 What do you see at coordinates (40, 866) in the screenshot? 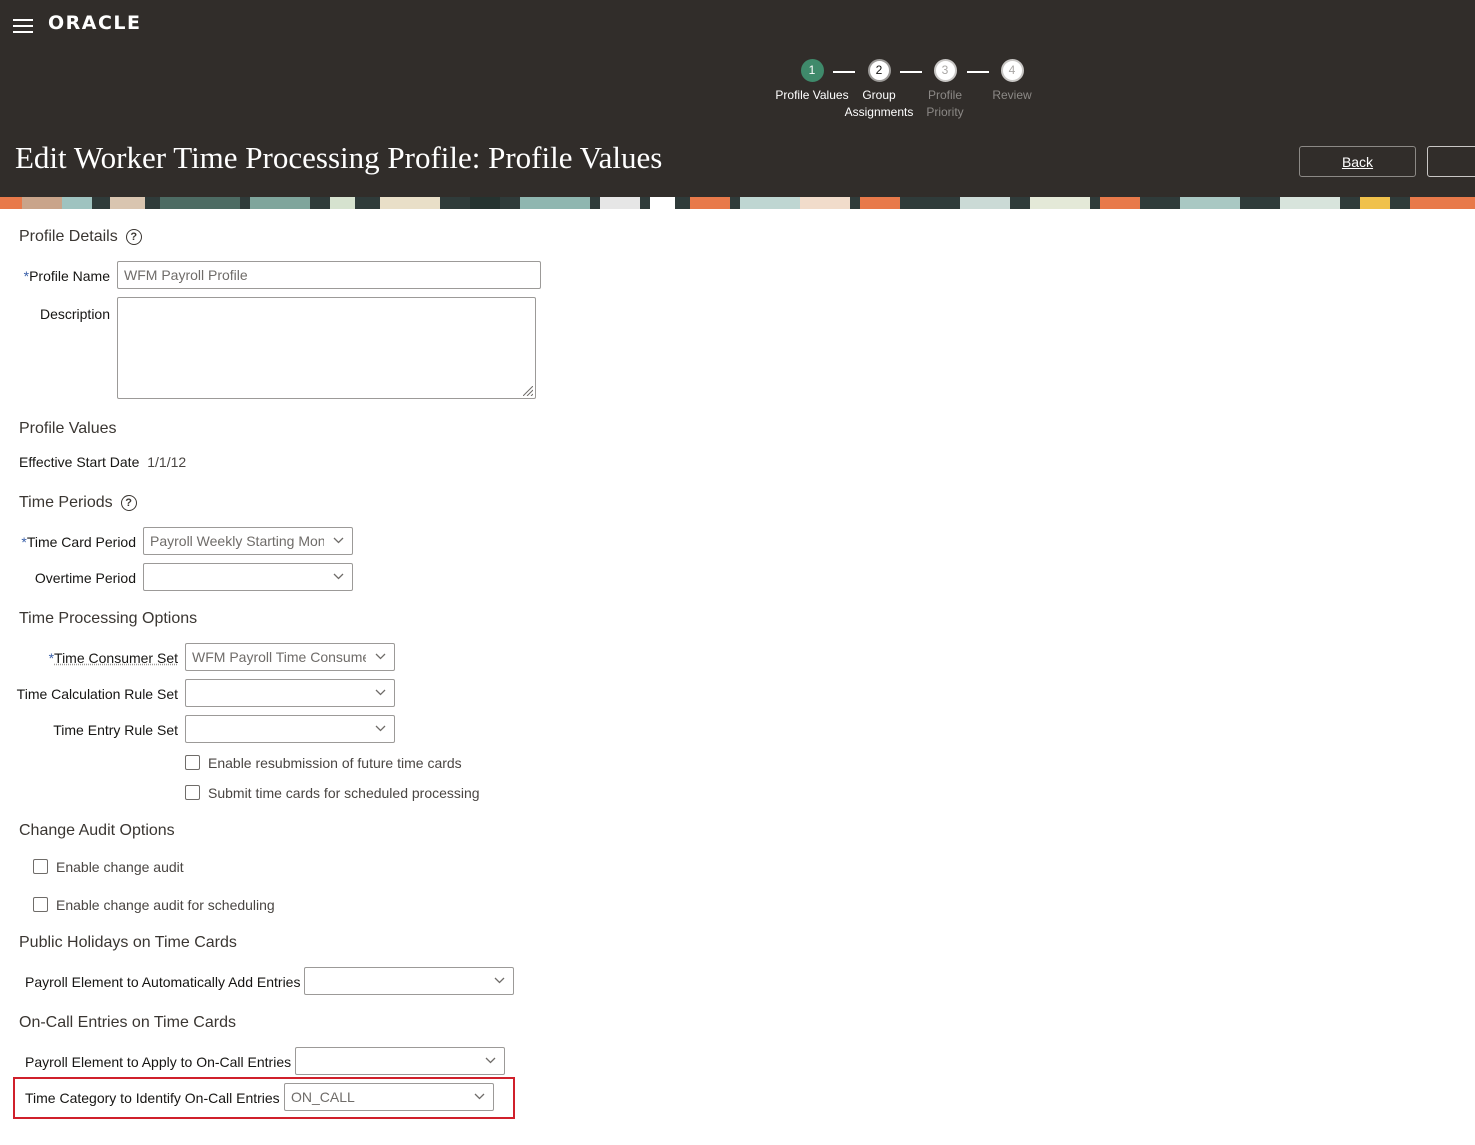
I see `enable-change-audit-checkbox` at bounding box center [40, 866].